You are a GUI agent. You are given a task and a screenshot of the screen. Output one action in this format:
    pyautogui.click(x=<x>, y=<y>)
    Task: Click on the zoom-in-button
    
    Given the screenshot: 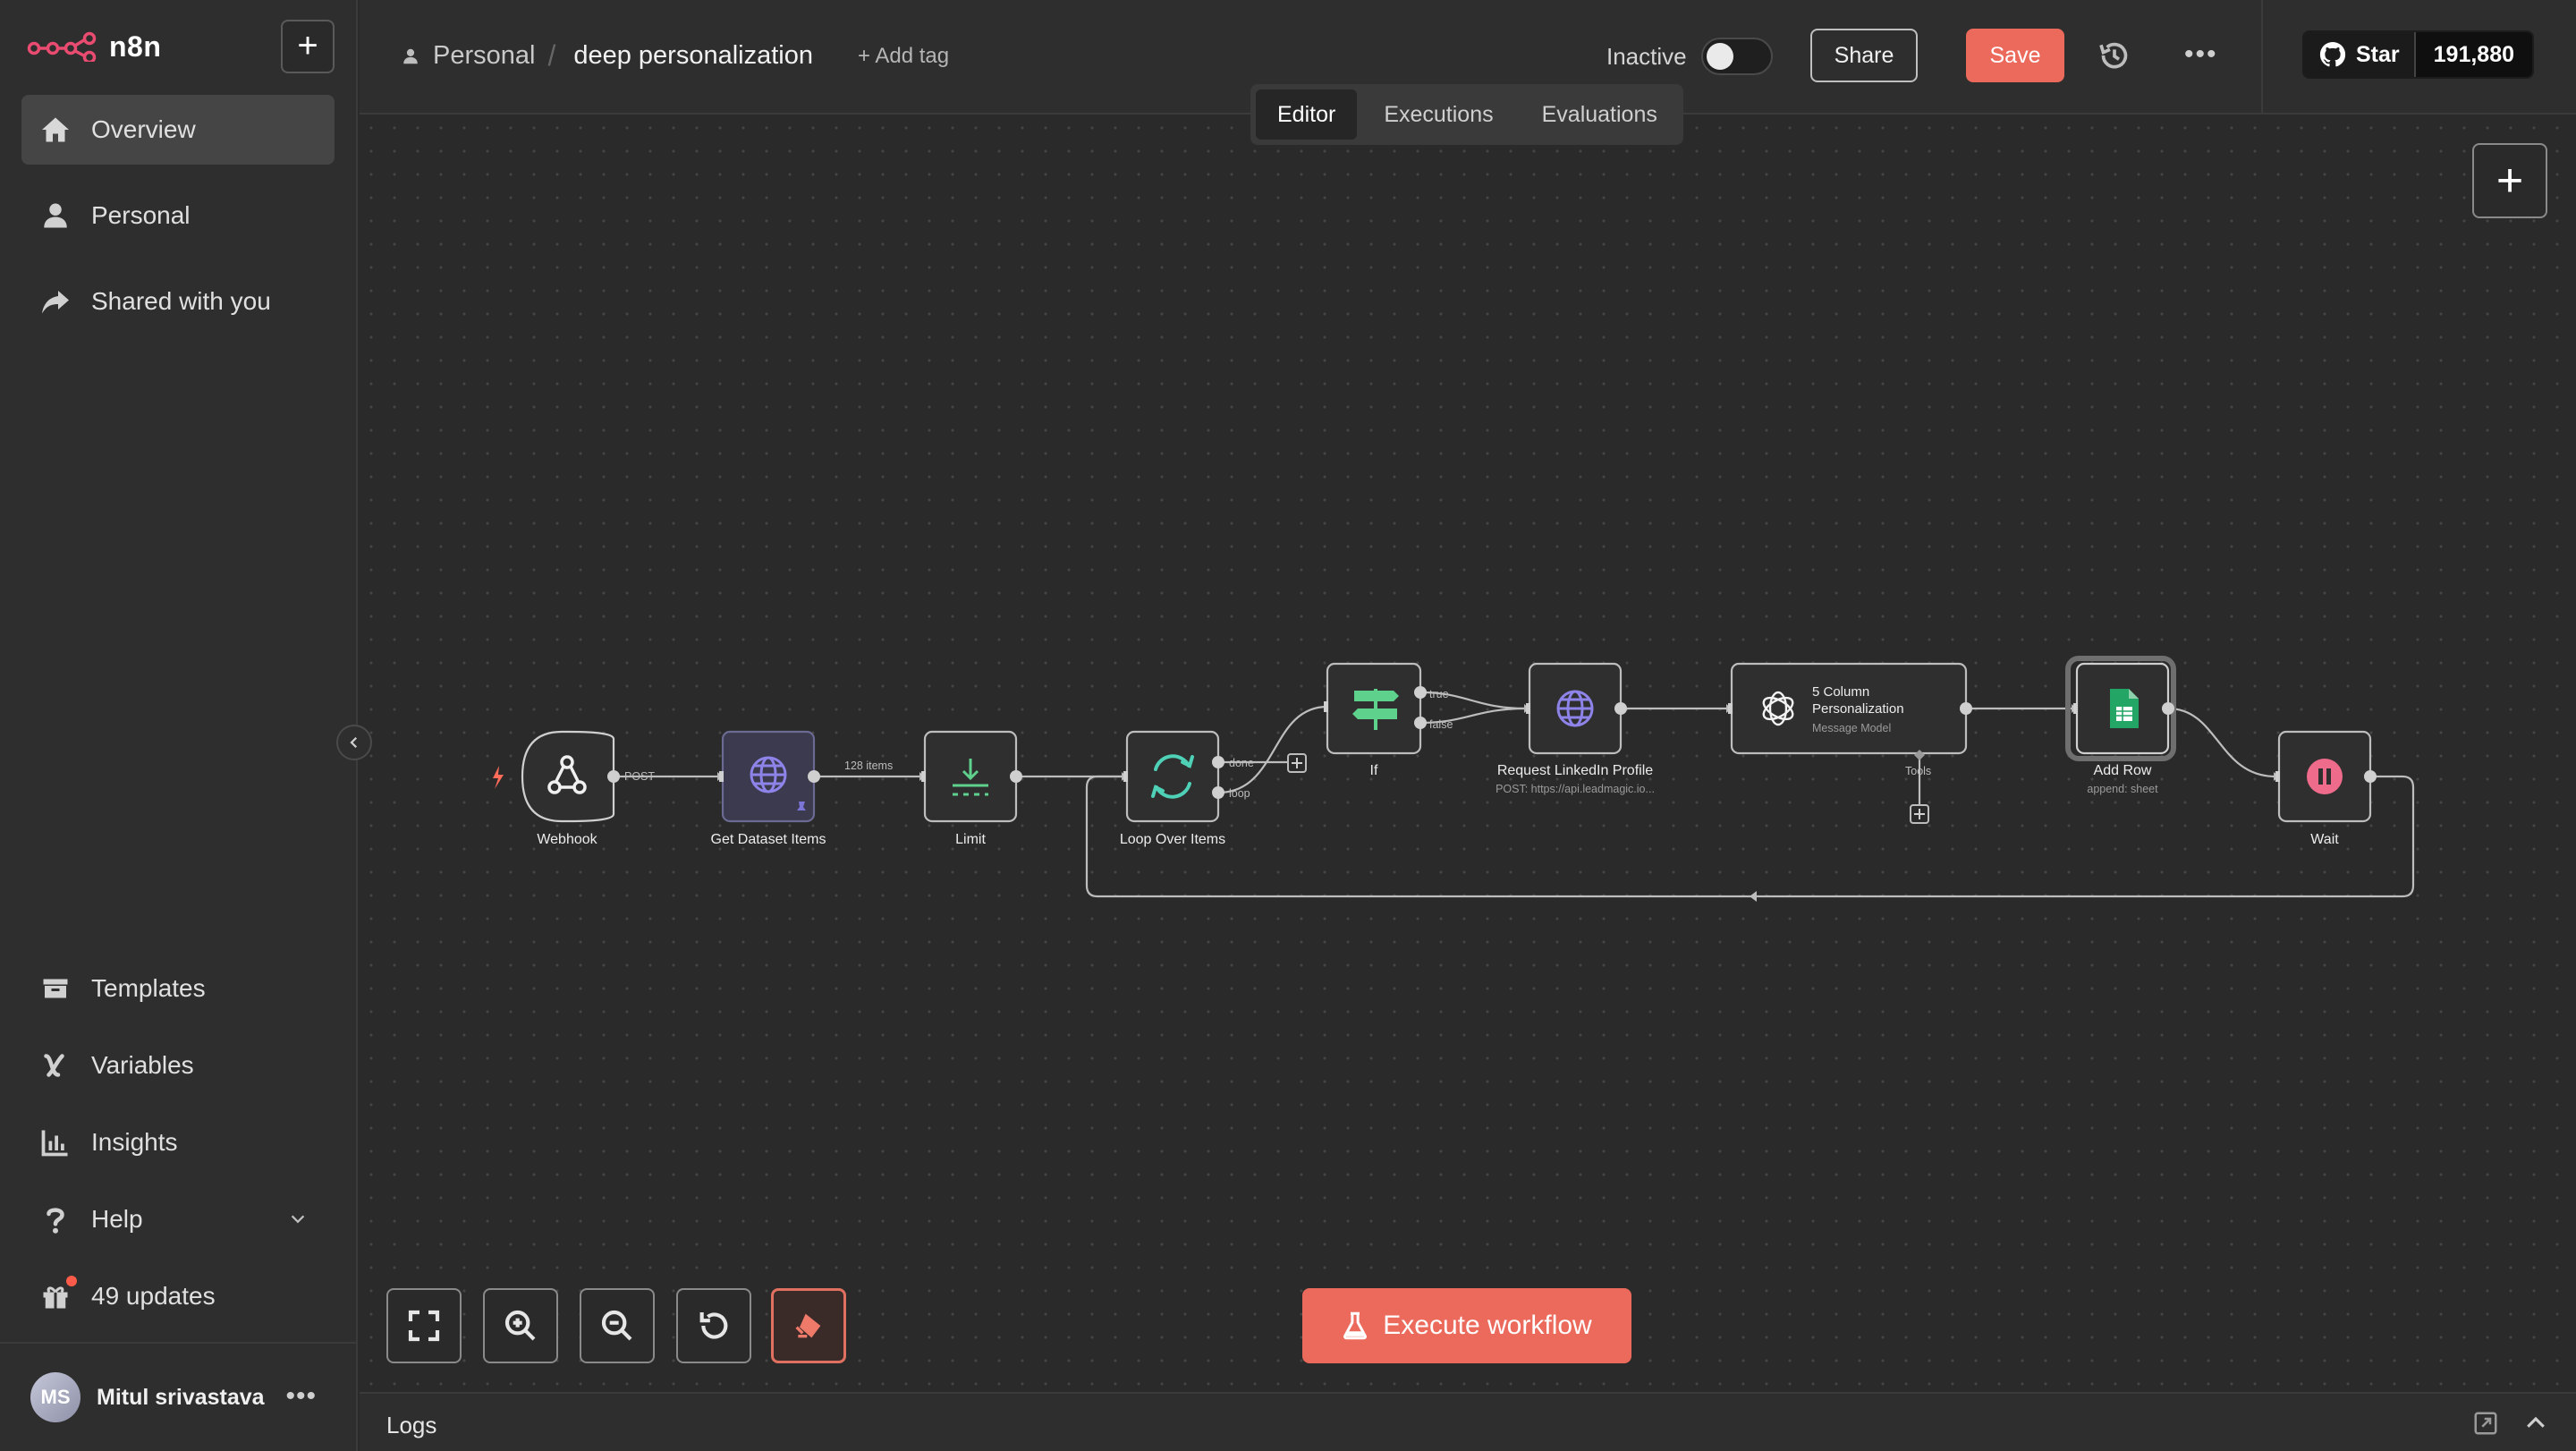 What is the action you would take?
    pyautogui.click(x=520, y=1325)
    